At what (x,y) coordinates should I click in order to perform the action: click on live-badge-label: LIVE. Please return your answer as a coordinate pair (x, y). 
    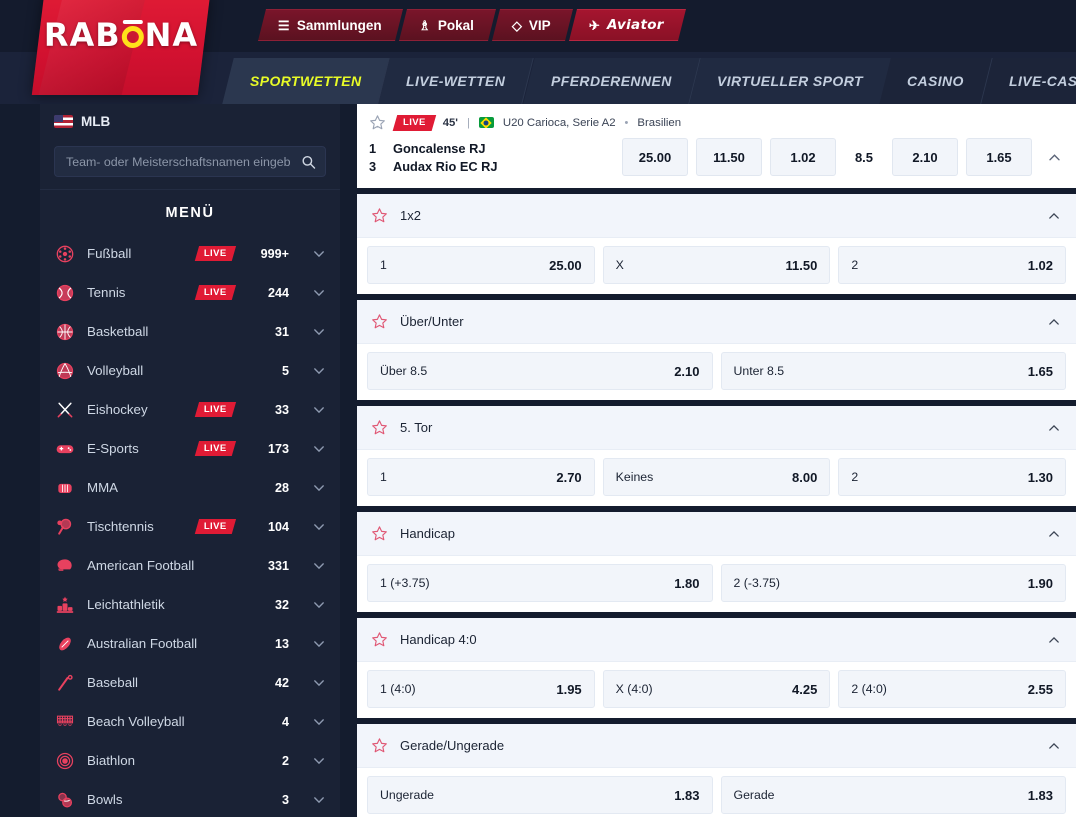
    Looking at the image, I should click on (414, 122).